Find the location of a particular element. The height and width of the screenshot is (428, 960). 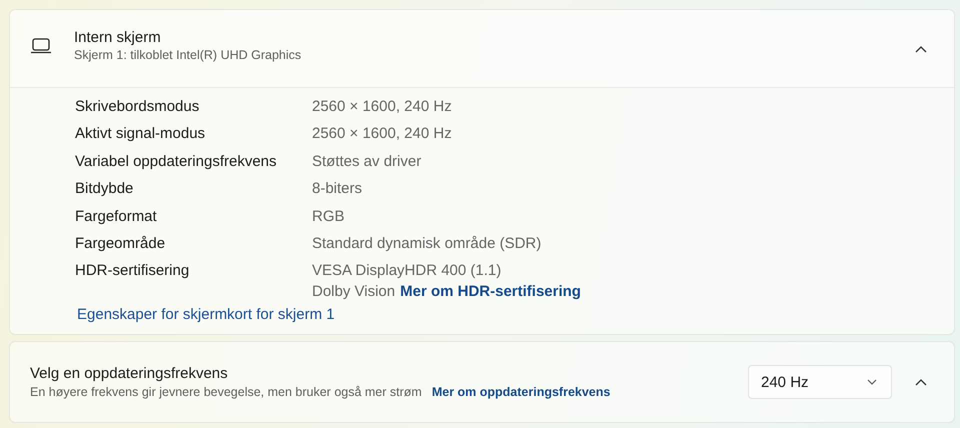

property-label: Fargeformat is located at coordinates (116, 216).